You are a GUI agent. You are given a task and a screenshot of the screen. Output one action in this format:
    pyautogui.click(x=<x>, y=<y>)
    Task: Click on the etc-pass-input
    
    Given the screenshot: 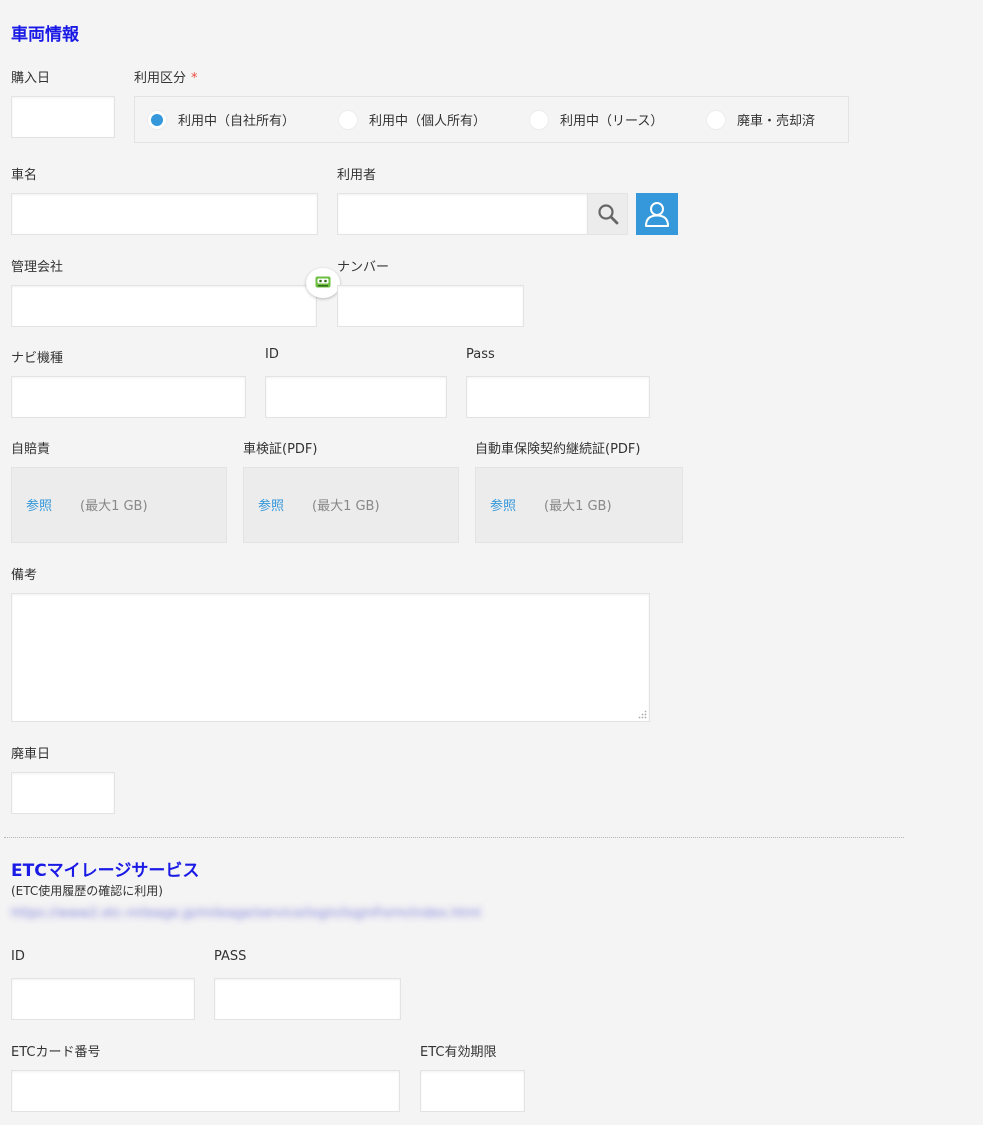 What is the action you would take?
    pyautogui.click(x=307, y=999)
    